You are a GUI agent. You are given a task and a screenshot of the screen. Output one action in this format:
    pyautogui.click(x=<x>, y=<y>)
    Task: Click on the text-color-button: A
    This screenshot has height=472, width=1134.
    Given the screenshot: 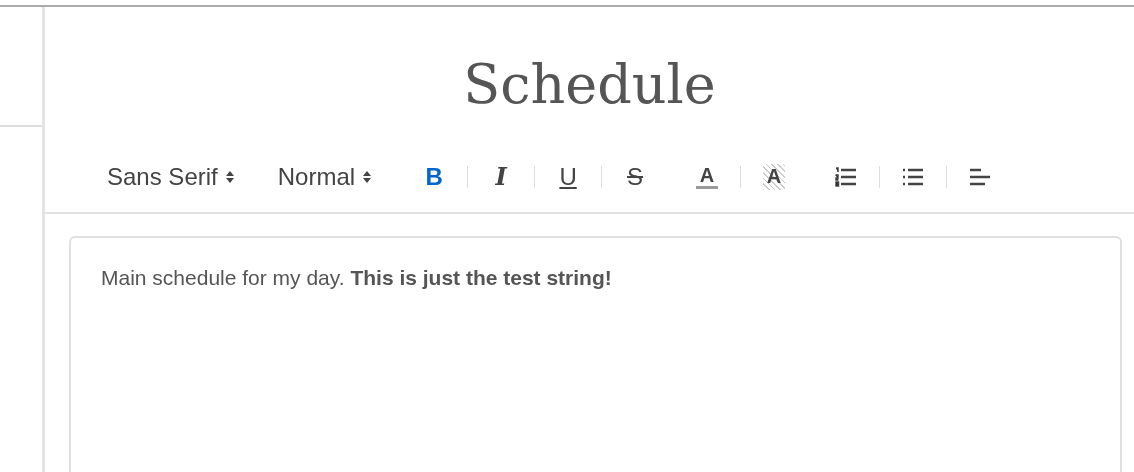 What is the action you would take?
    pyautogui.click(x=707, y=176)
    